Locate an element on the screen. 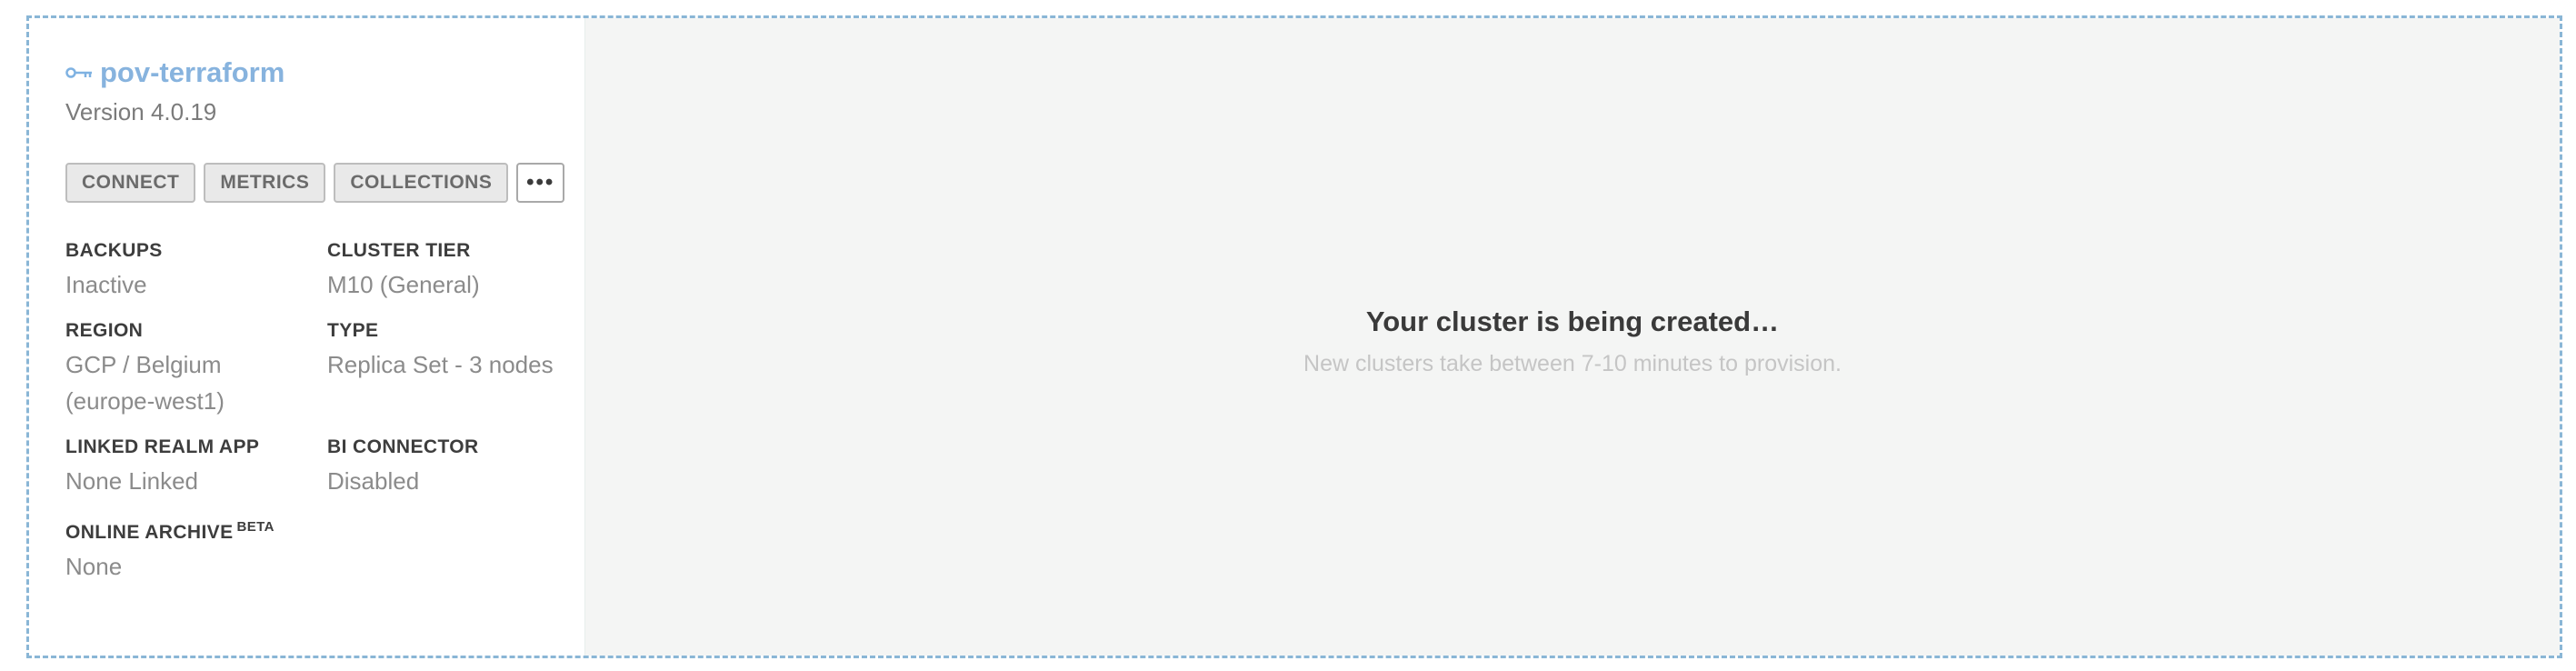 The height and width of the screenshot is (671, 2576). online-archive-label-row: ONLINE ARCHIVE BETA is located at coordinates (196, 530).